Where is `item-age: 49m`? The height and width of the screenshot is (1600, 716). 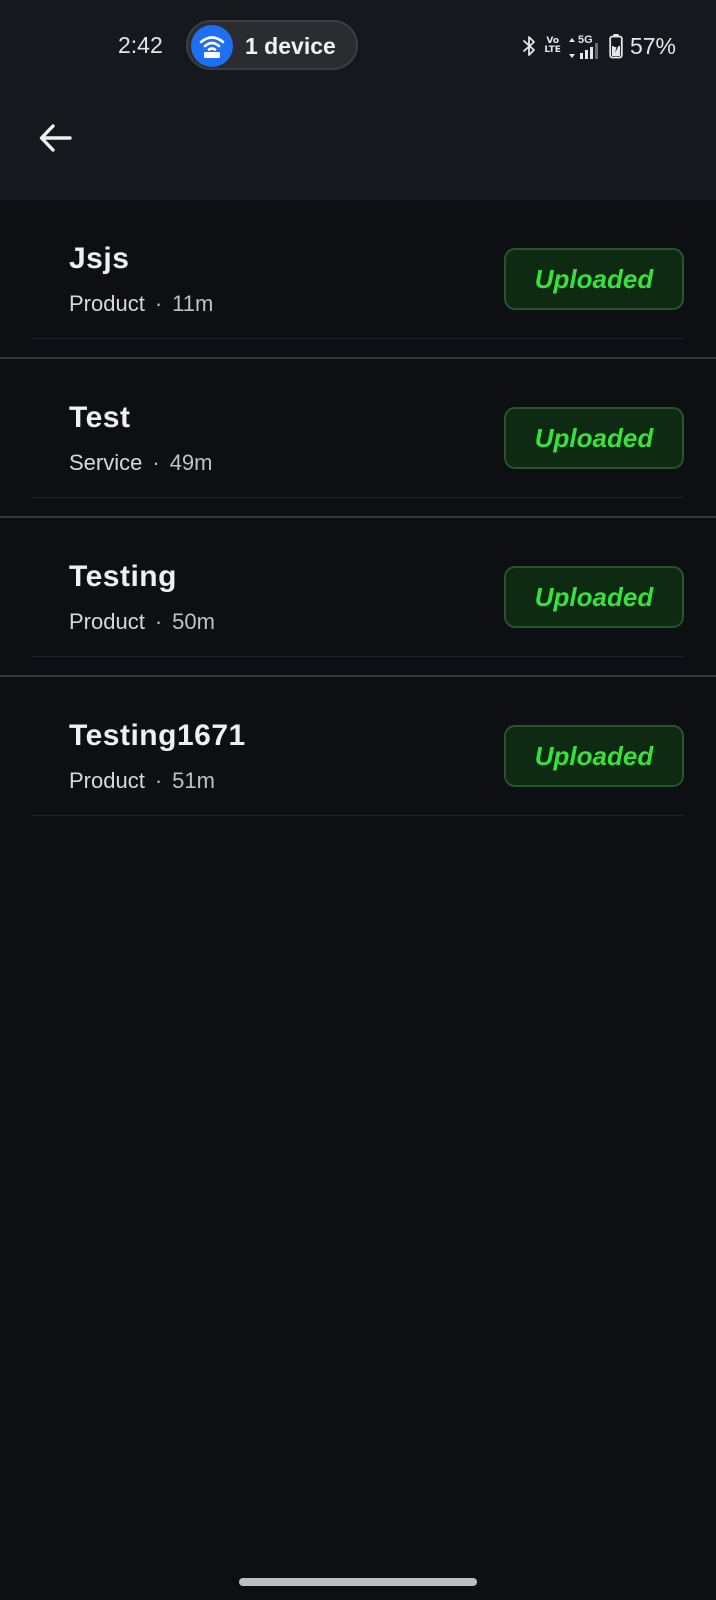 item-age: 49m is located at coordinates (191, 462).